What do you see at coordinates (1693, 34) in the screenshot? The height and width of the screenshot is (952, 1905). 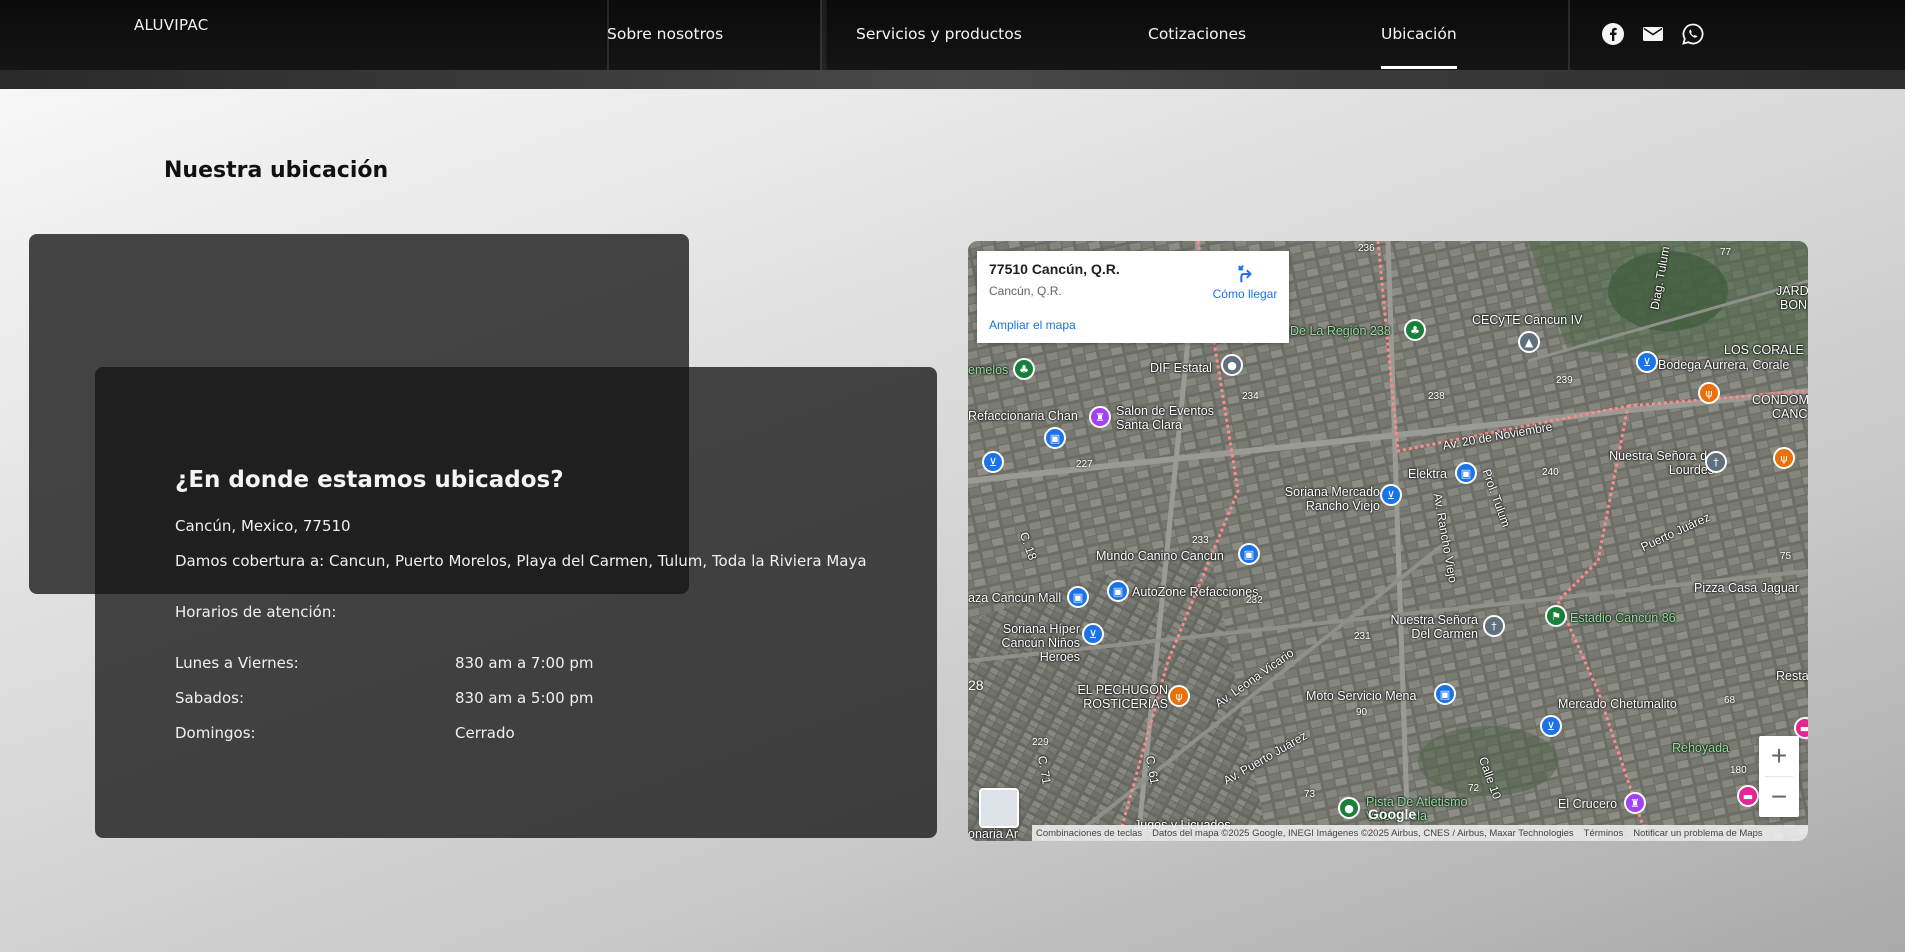 I see `whatsapp-icon` at bounding box center [1693, 34].